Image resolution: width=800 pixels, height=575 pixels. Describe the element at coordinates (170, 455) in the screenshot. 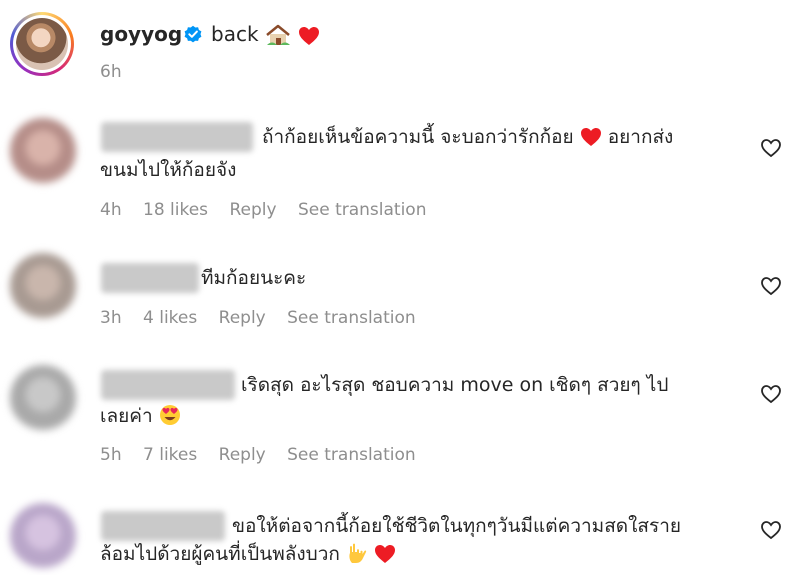

I see `comment-likes: 7 likes` at that location.